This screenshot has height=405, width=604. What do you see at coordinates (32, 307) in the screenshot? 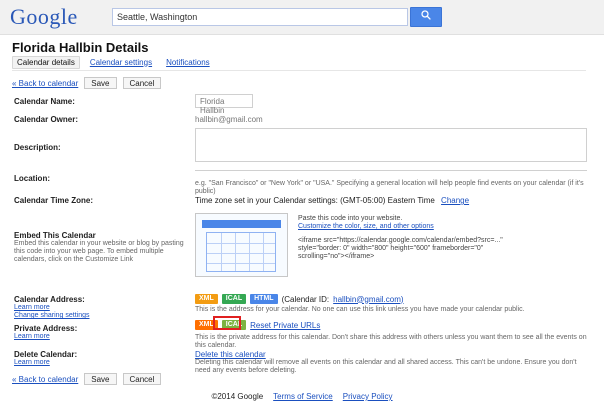
I see `calendar-address-learn-more: Learn more` at bounding box center [32, 307].